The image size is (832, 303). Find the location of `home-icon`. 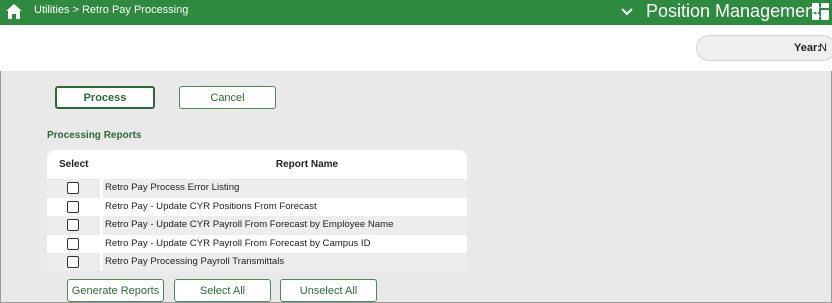

home-icon is located at coordinates (14, 11).